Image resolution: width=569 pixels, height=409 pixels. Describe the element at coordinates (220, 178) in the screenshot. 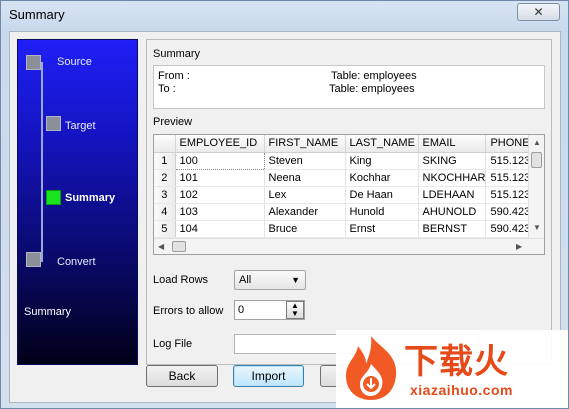

I see `table-cell: 101` at that location.